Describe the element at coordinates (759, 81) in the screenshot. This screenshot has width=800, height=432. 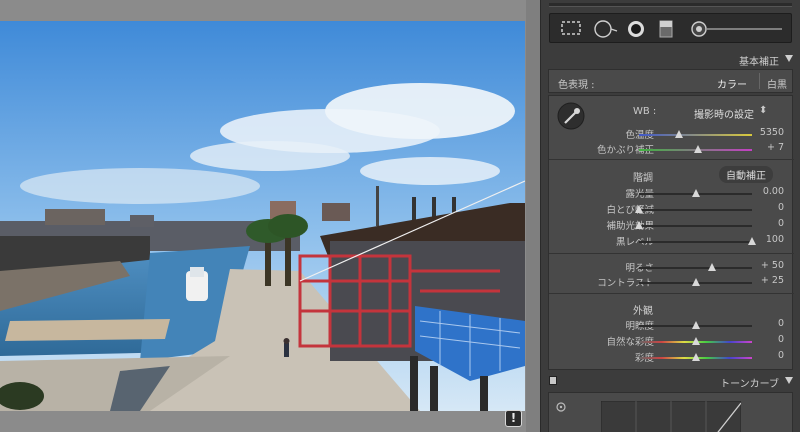
I see `treatment-separator` at that location.